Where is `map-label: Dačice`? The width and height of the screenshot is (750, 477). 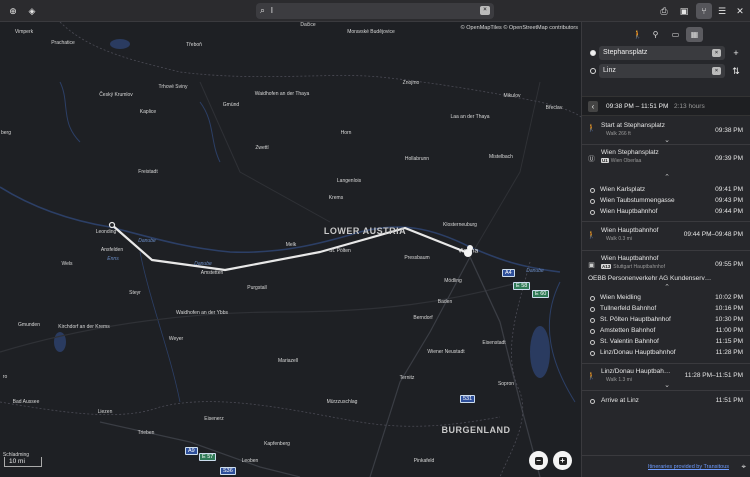
map-label: Dačice is located at coordinates (308, 25).